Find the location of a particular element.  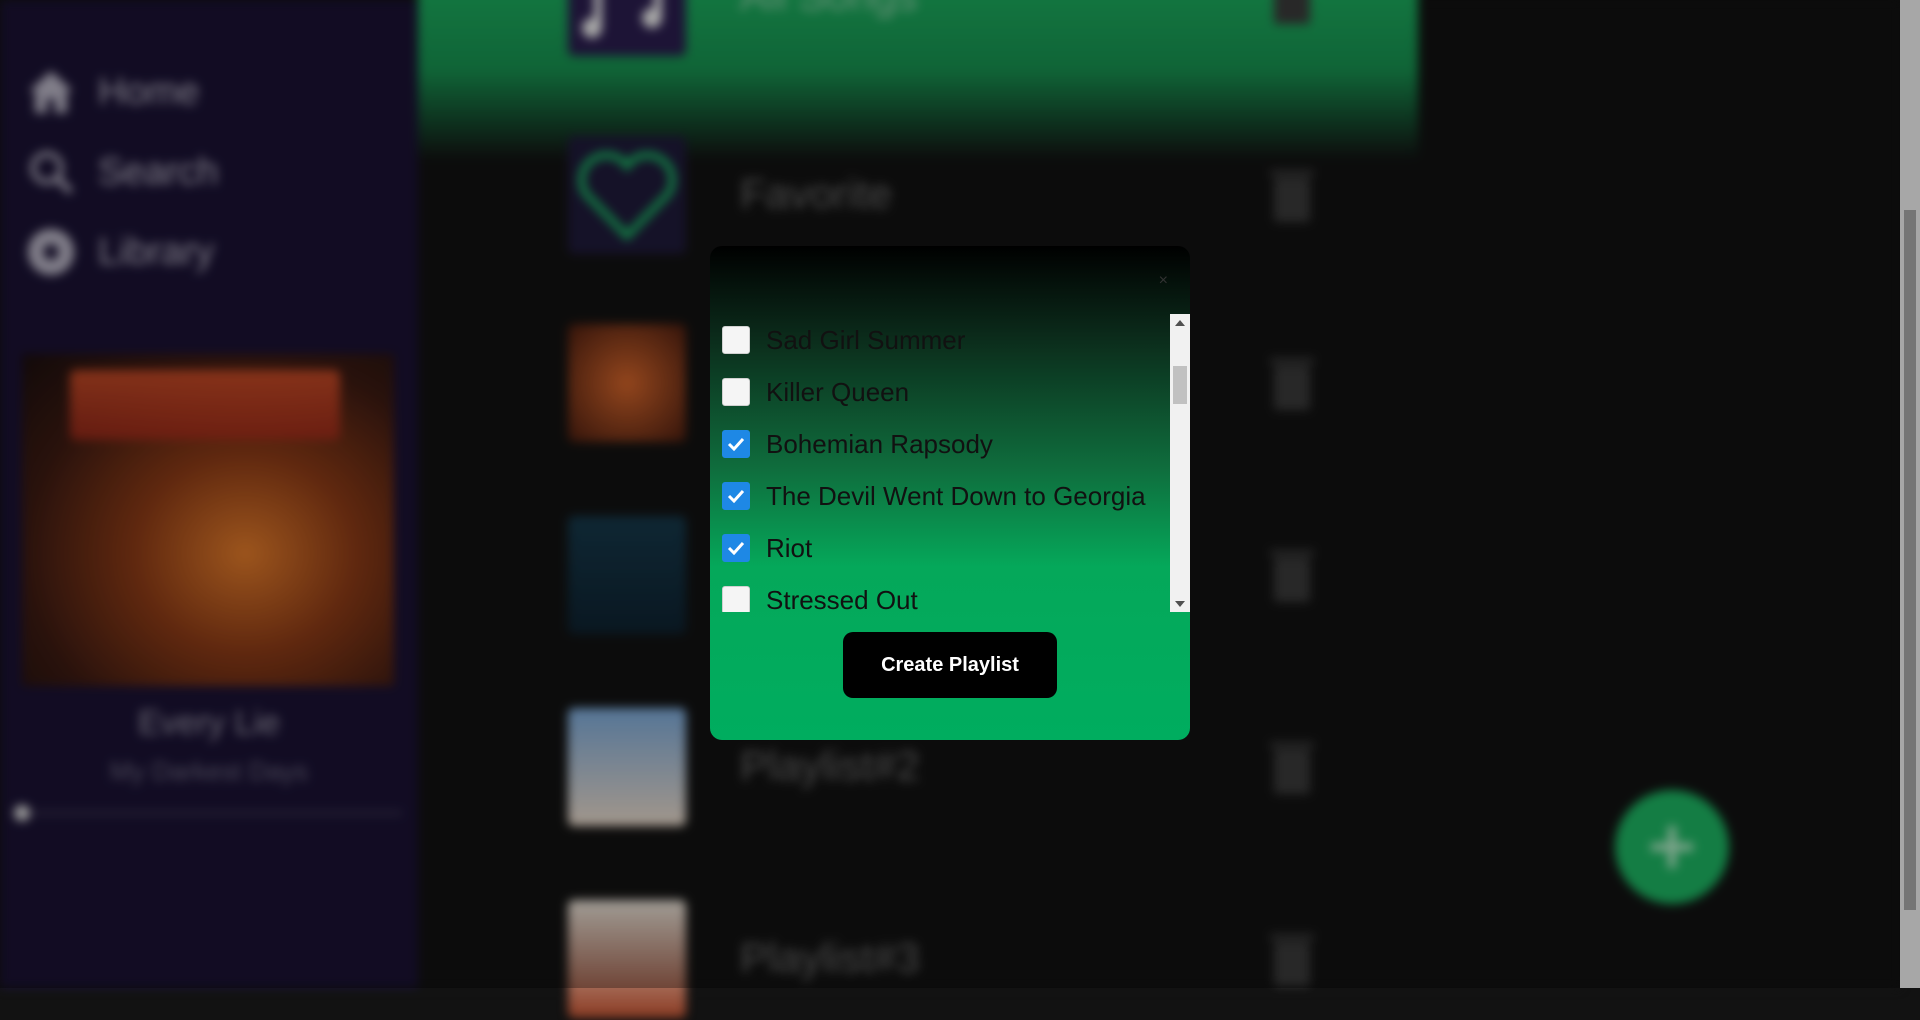

song-title: Riot is located at coordinates (789, 547).